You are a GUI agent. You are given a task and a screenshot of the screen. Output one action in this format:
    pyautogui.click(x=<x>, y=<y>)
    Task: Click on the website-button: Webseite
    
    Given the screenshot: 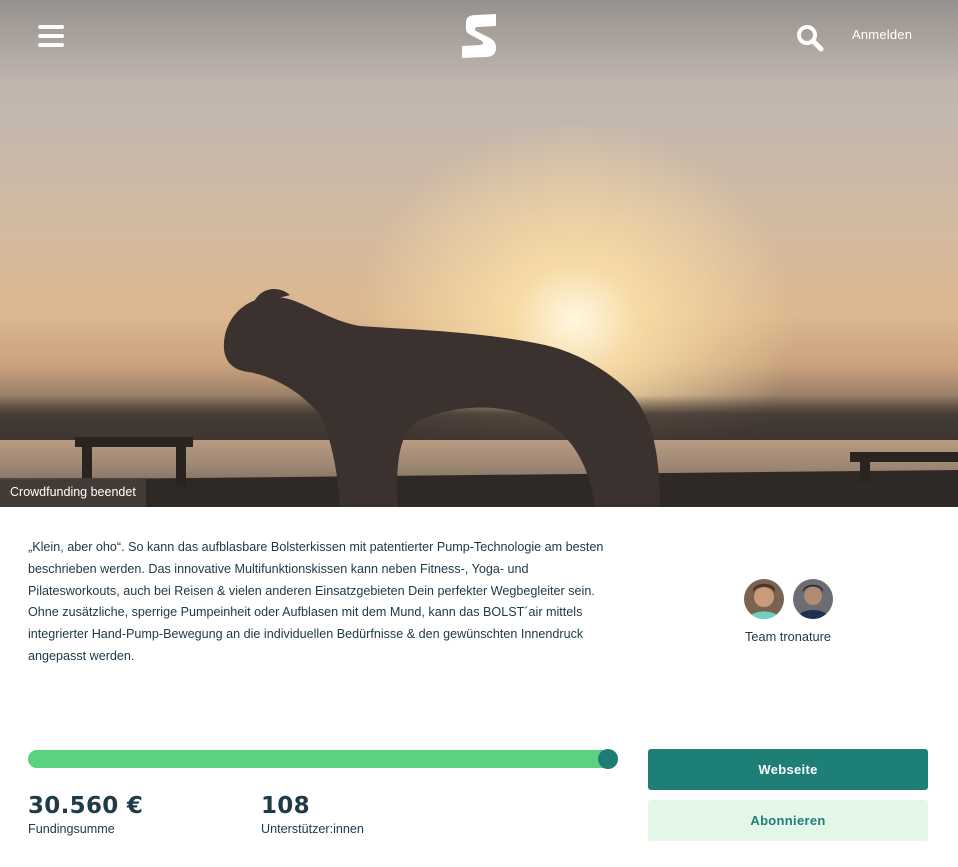 What is the action you would take?
    pyautogui.click(x=788, y=769)
    